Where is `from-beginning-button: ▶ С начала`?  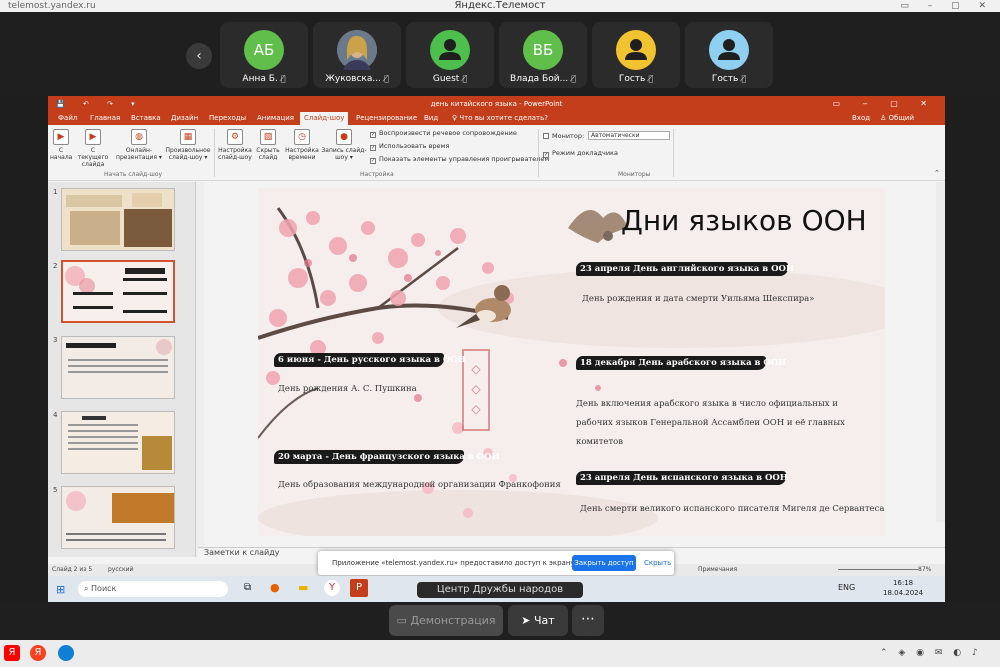
from-beginning-button: ▶ С начала is located at coordinates (61, 145).